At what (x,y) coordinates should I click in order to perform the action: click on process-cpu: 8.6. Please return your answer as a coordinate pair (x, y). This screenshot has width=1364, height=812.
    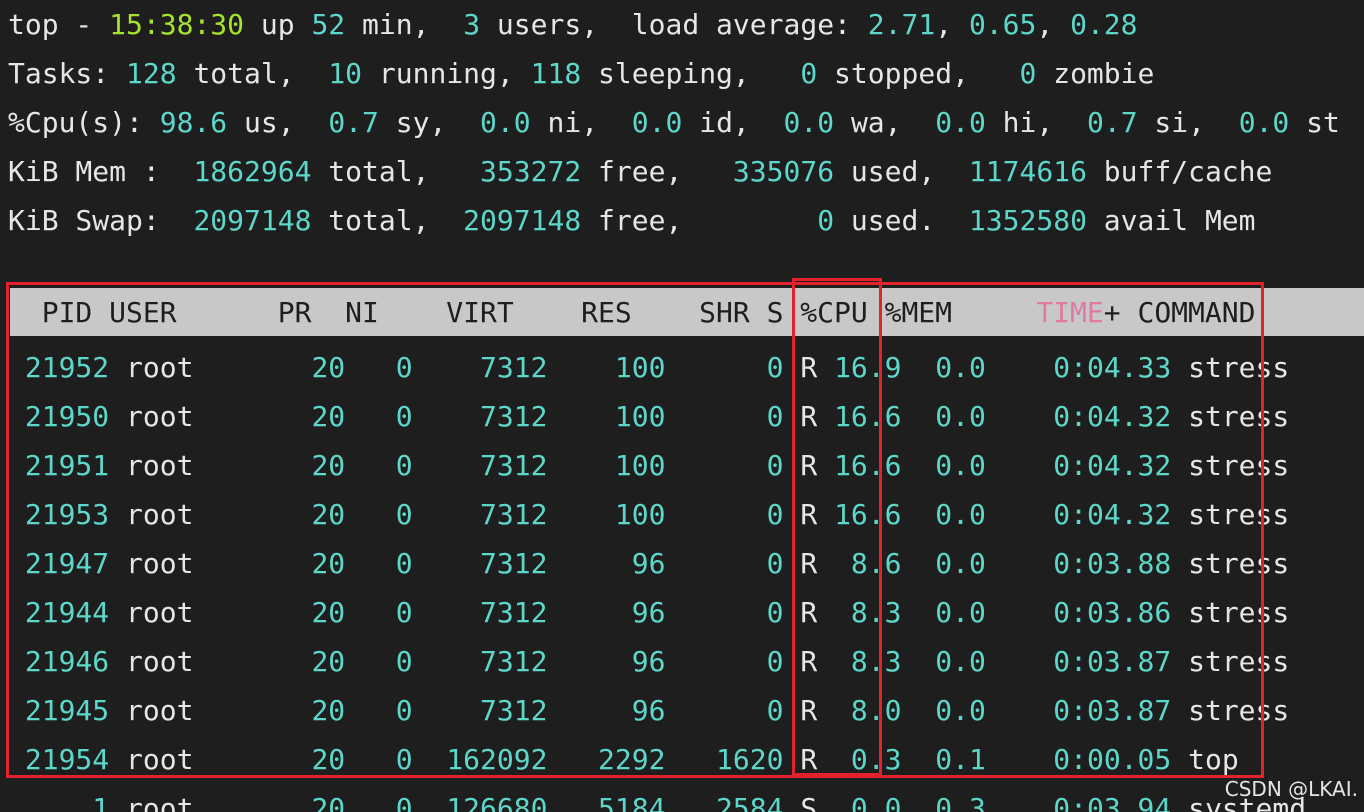
    Looking at the image, I should click on (876, 563).